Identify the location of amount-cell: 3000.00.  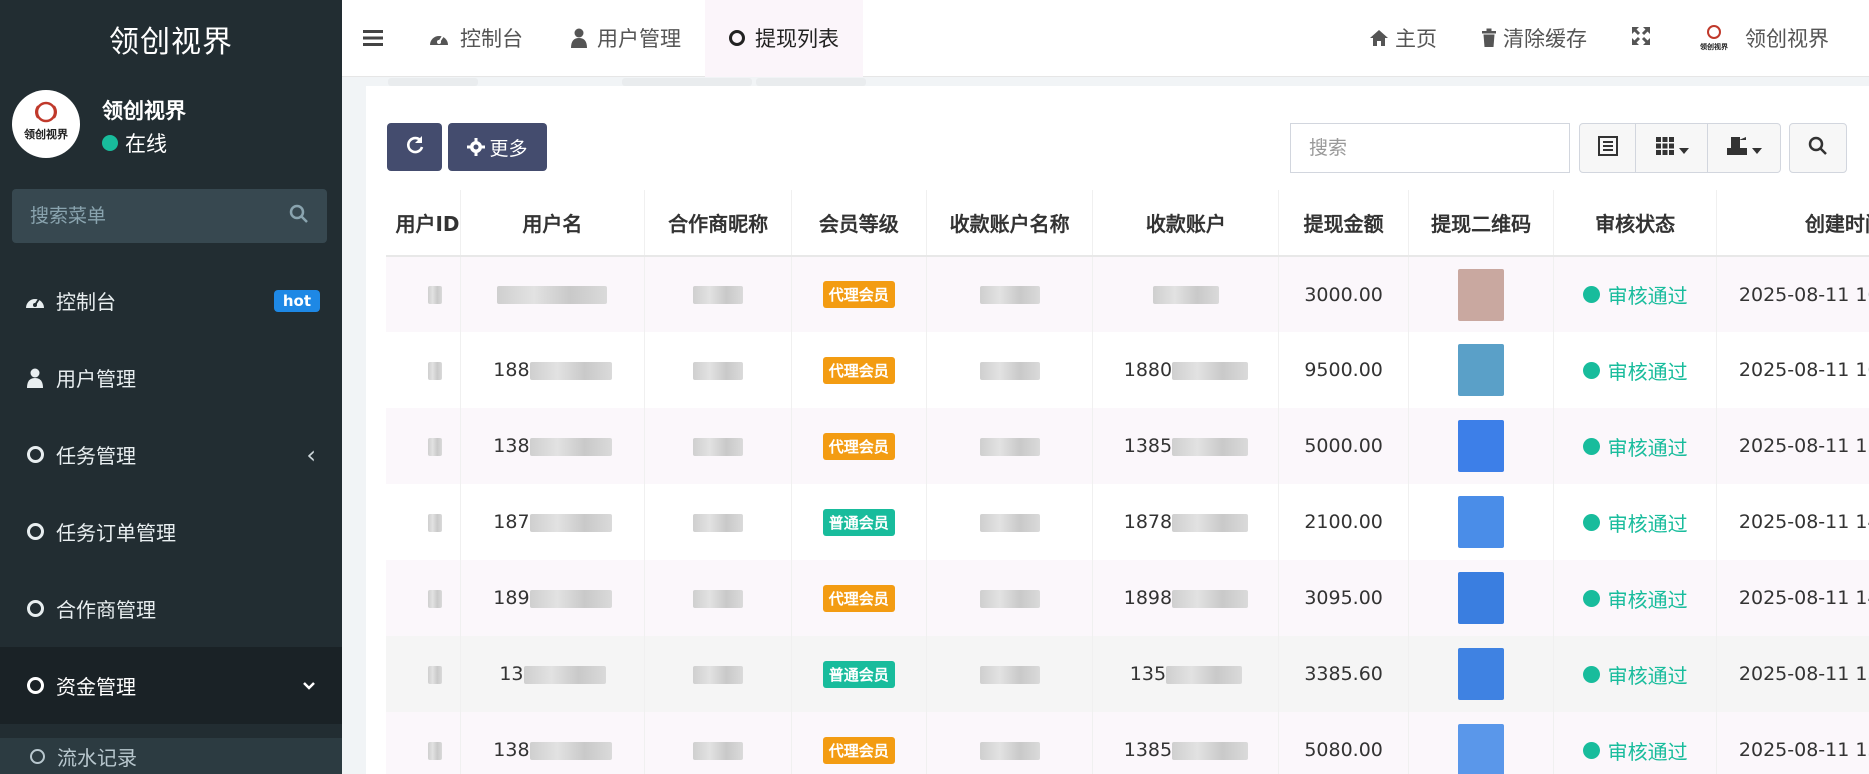
(1343, 294).